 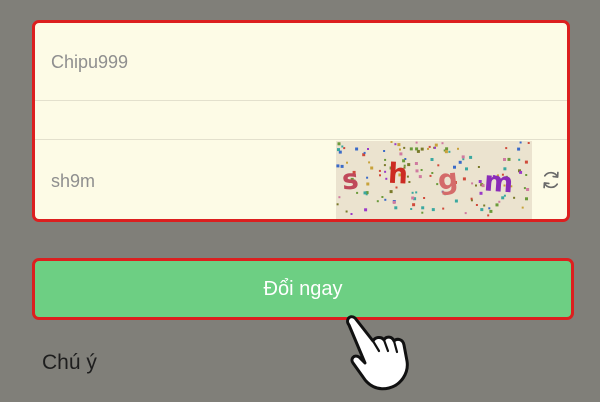 What do you see at coordinates (447, 179) in the screenshot?
I see `captcha-char: g` at bounding box center [447, 179].